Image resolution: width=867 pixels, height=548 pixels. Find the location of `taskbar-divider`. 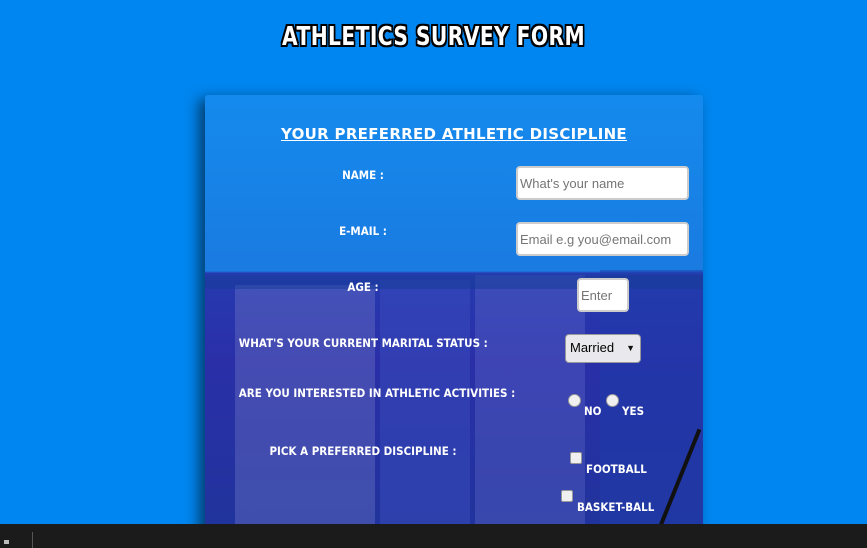

taskbar-divider is located at coordinates (32, 540).